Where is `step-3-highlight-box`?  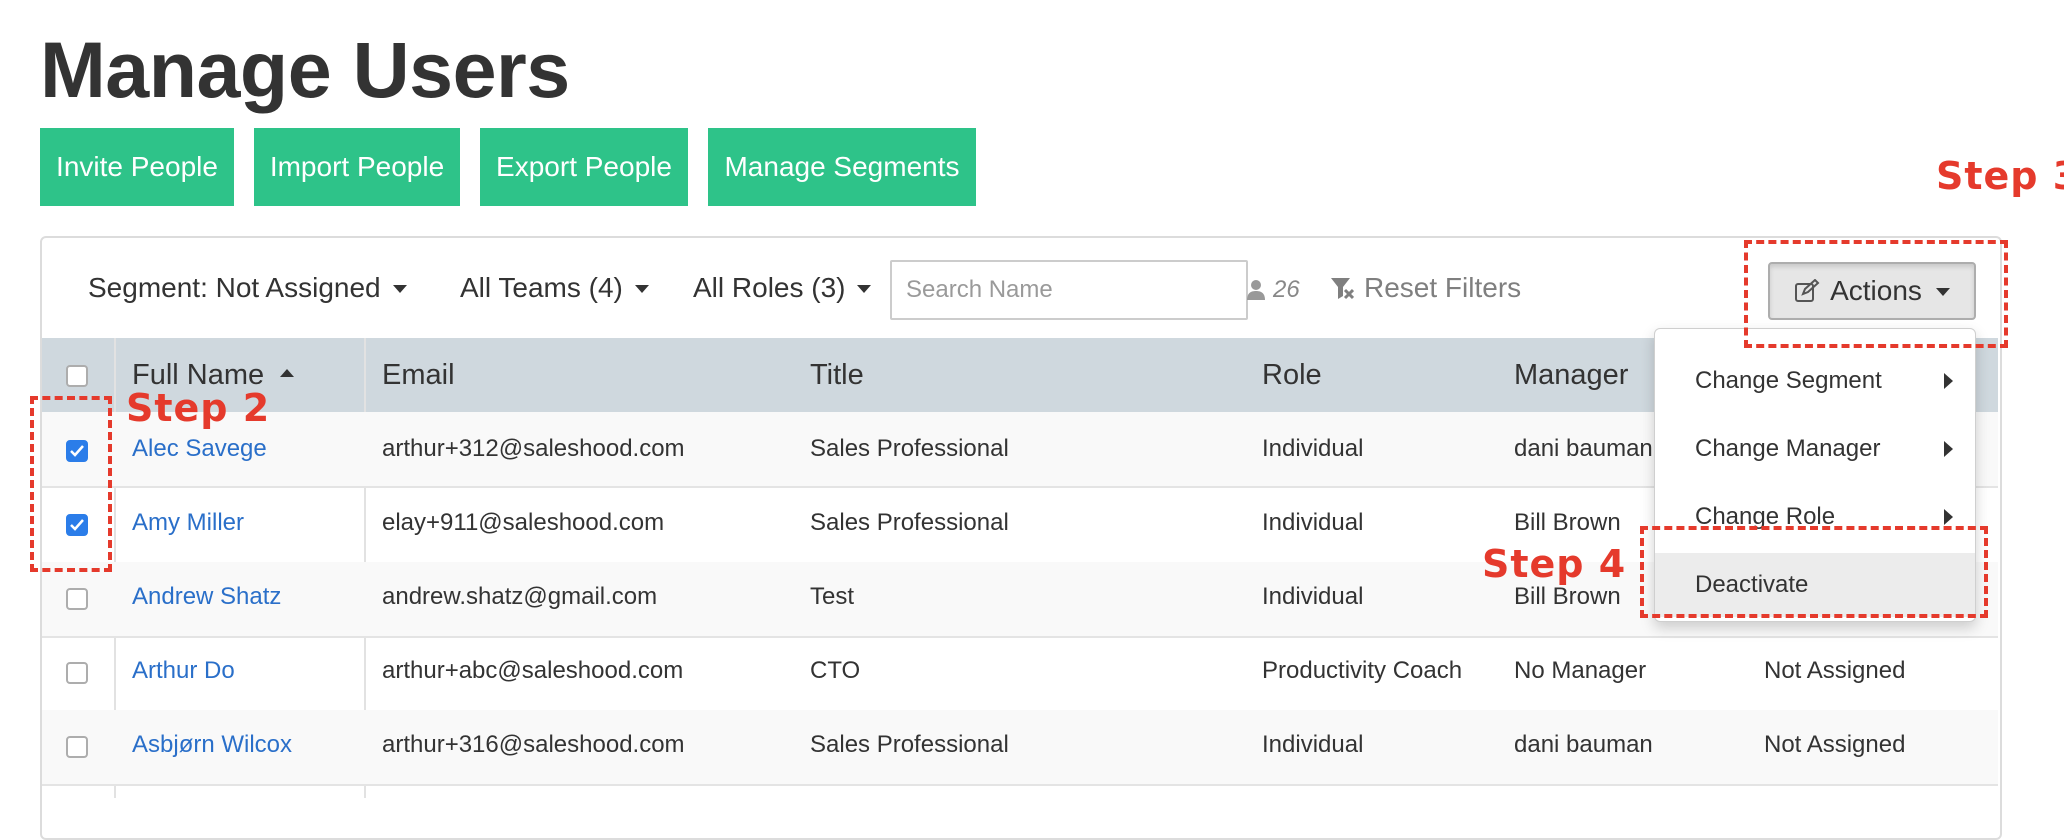
step-3-highlight-box is located at coordinates (1876, 294).